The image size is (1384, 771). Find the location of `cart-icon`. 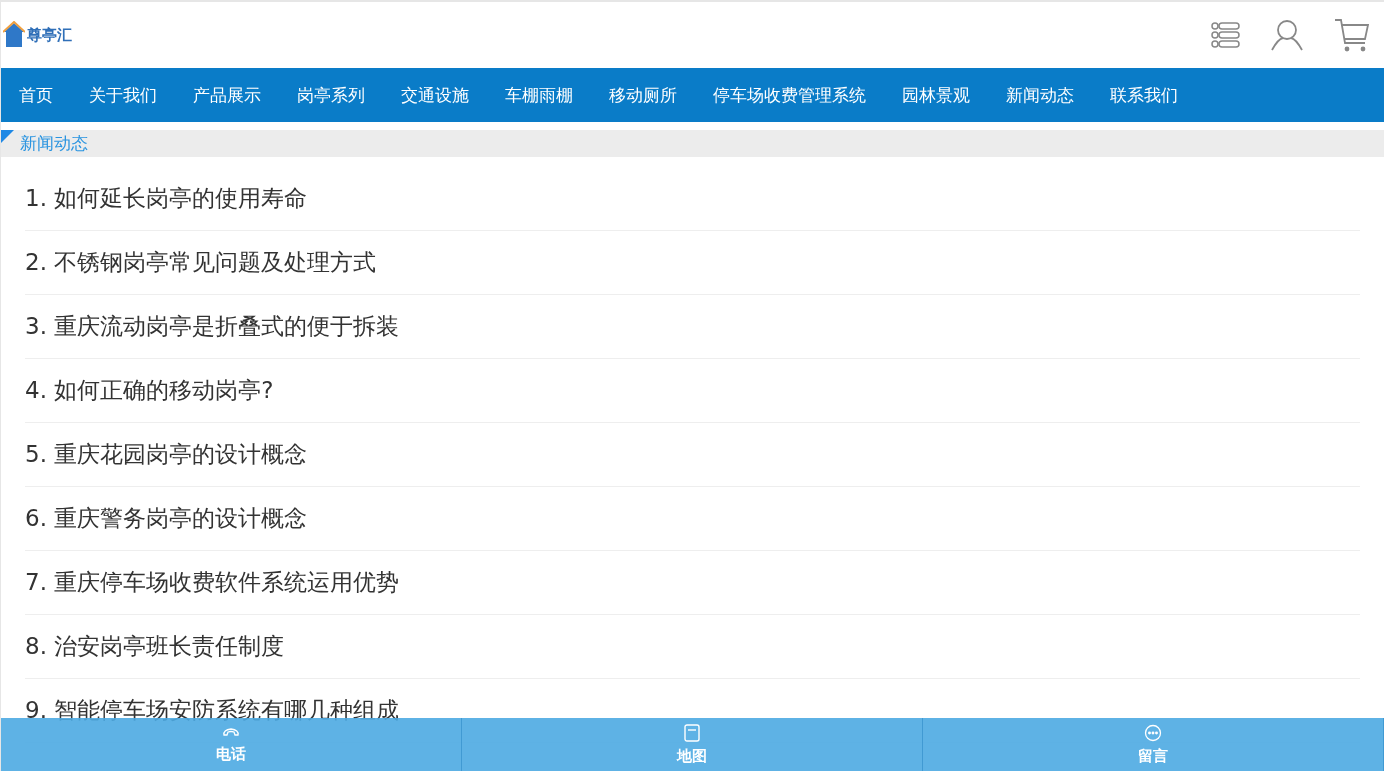

cart-icon is located at coordinates (1352, 35).